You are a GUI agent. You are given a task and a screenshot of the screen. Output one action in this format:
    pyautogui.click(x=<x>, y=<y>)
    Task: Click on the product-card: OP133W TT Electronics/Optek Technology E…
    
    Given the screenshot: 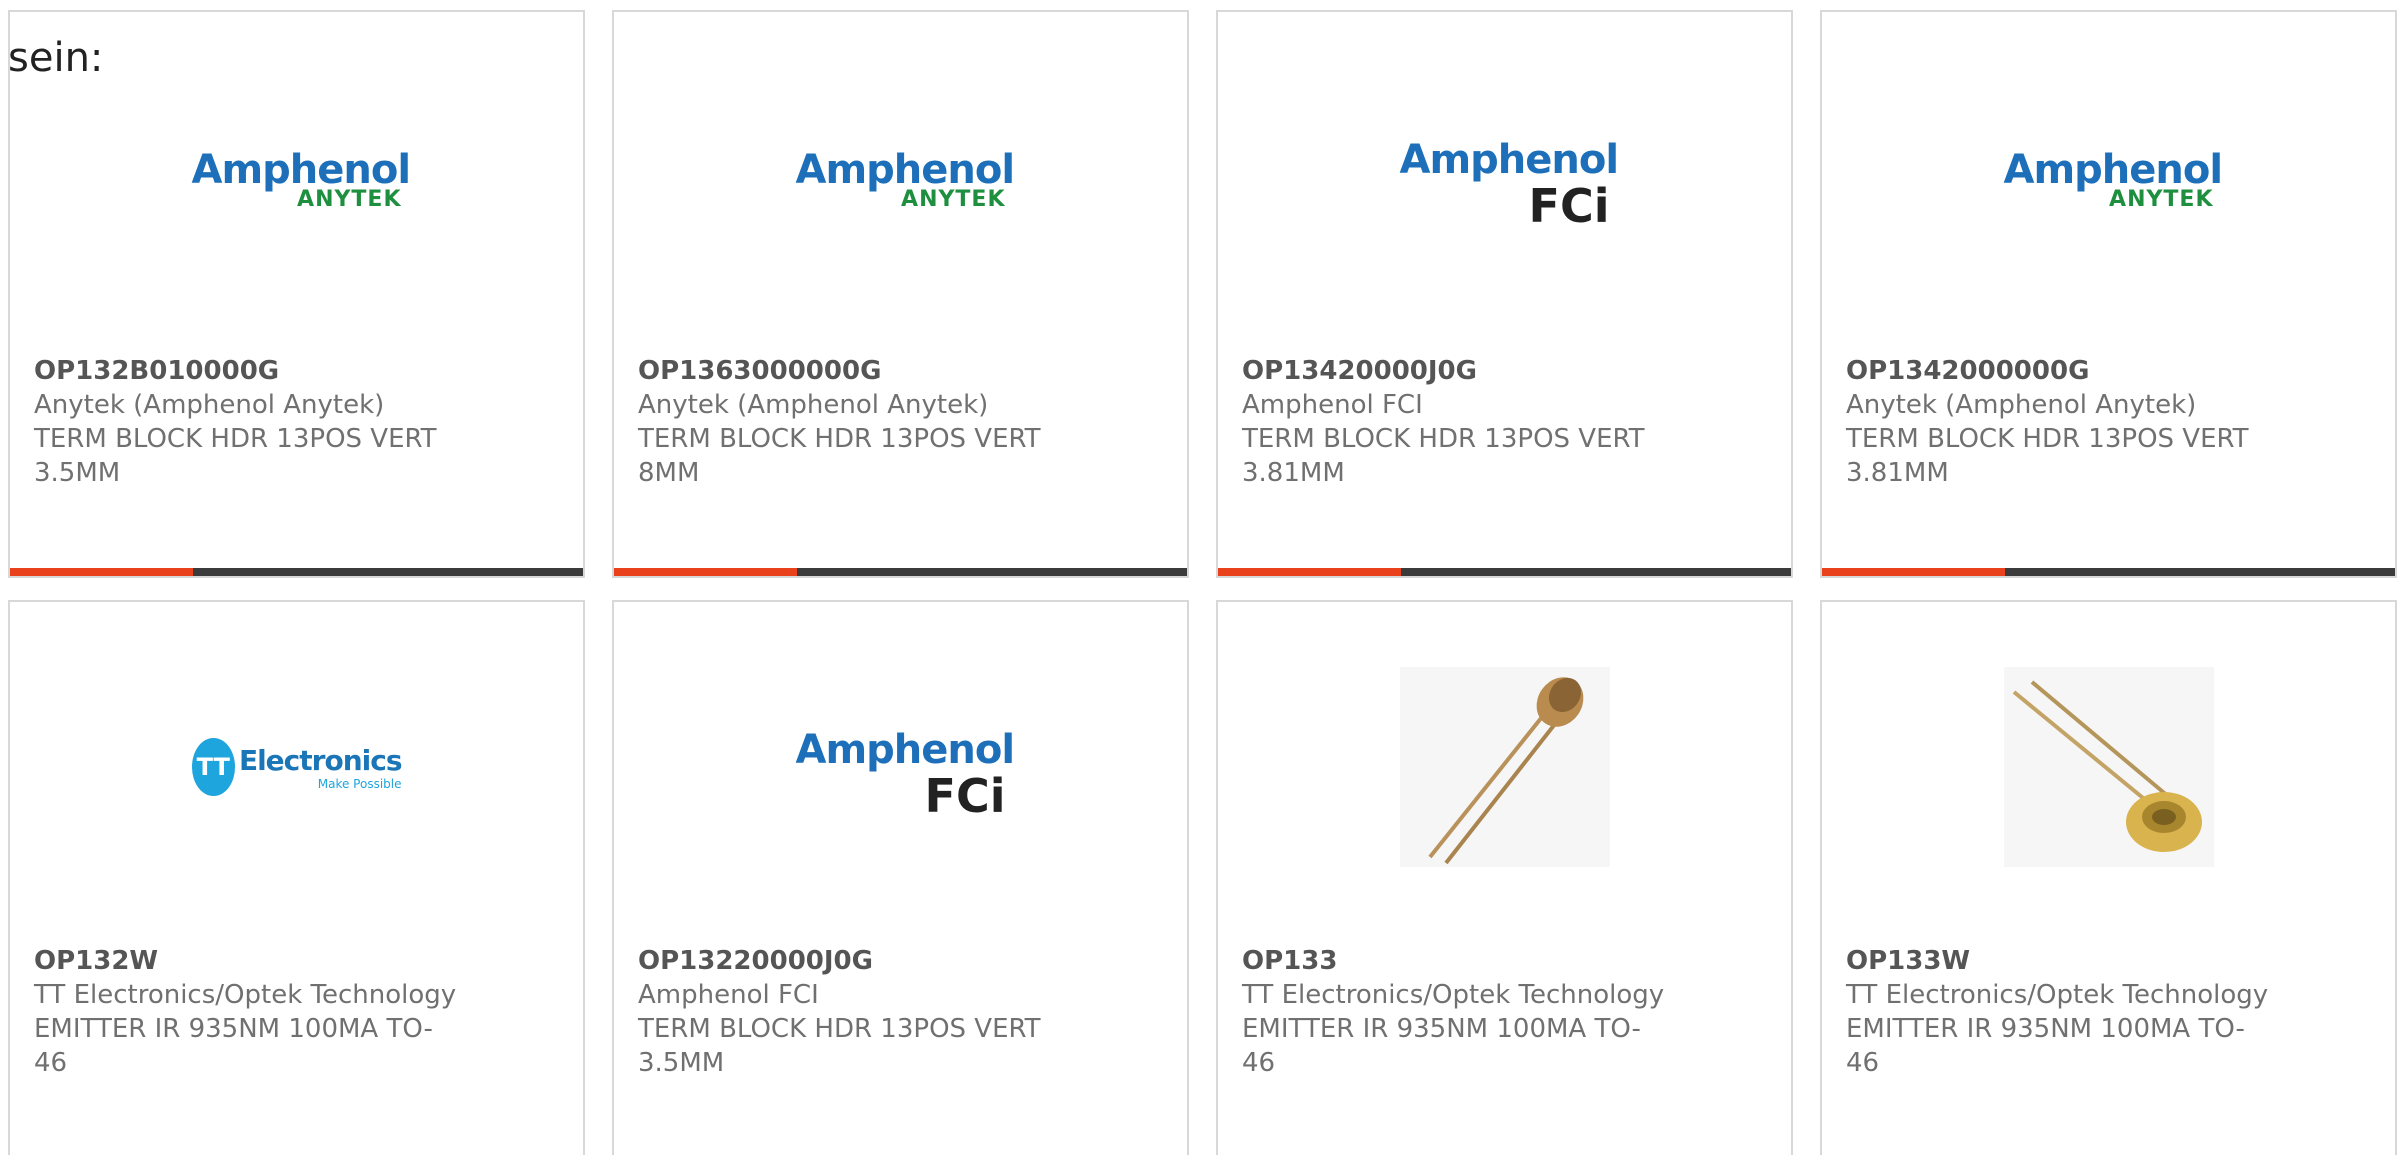 What is the action you would take?
    pyautogui.click(x=2108, y=877)
    